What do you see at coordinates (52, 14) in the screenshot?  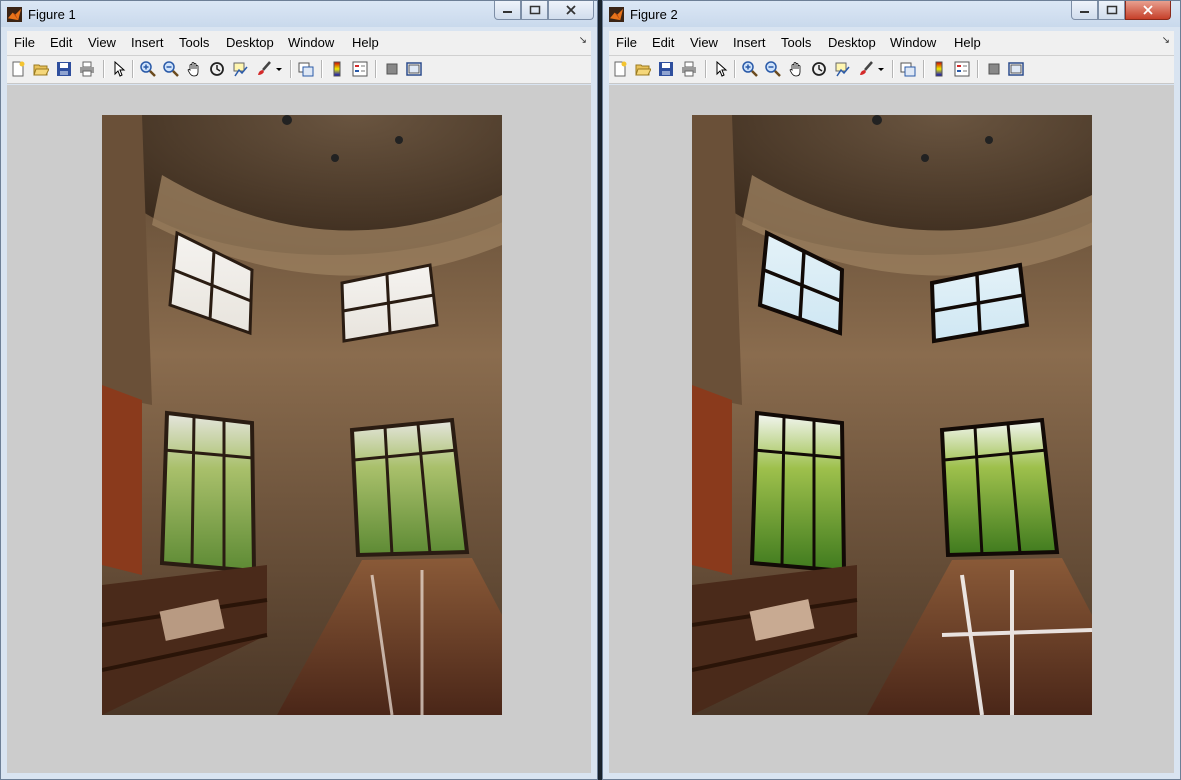 I see `window-title: Figure 1` at bounding box center [52, 14].